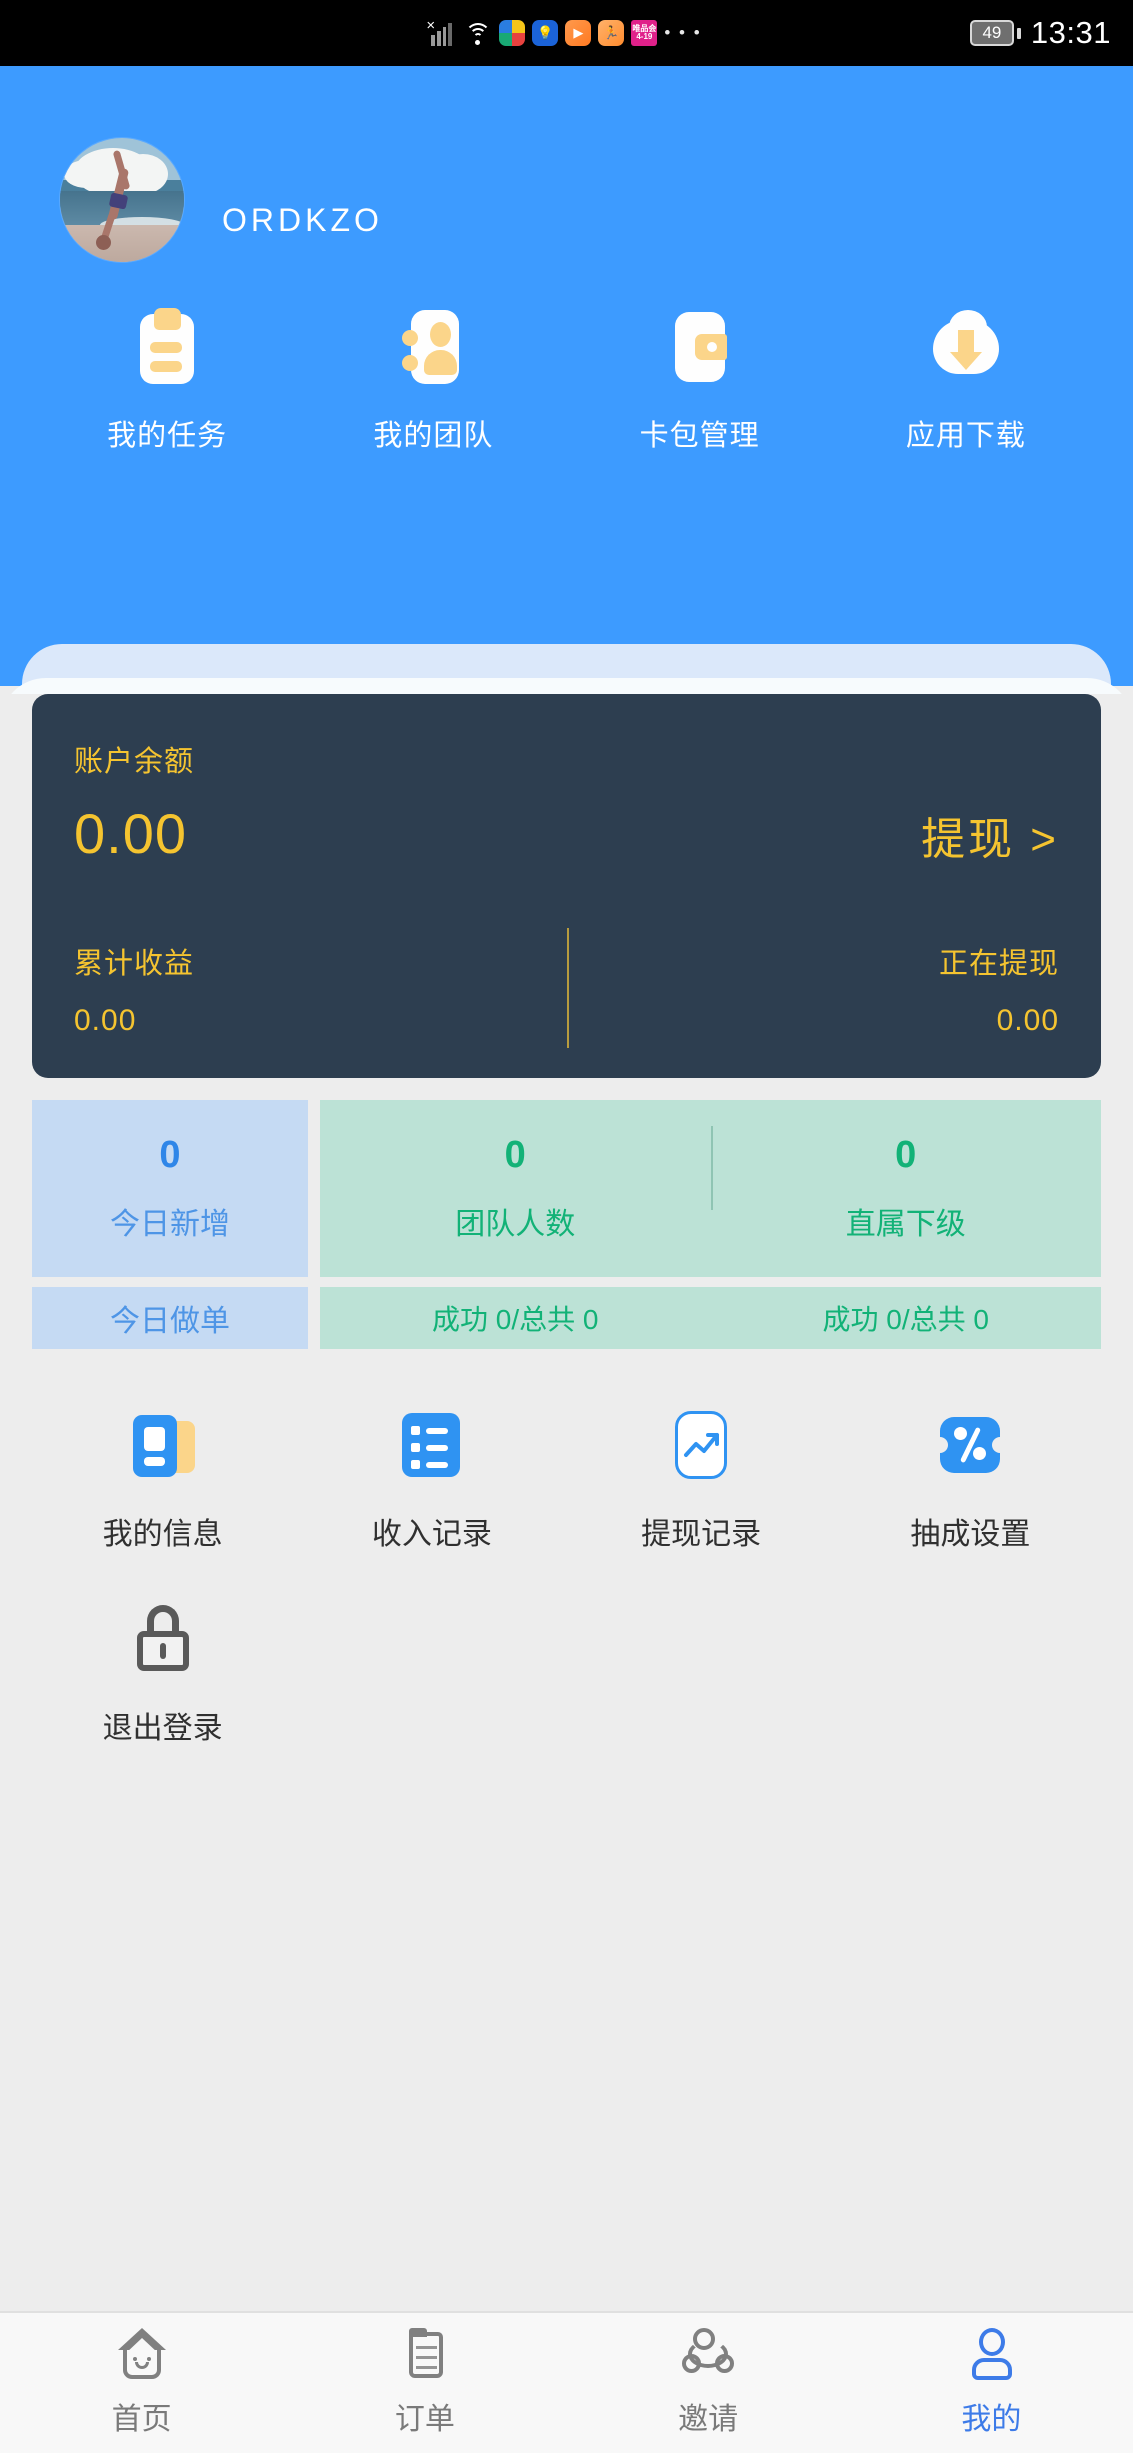  I want to click on stats-row: 0 今日新增 0 团队人数 0 直属下级, so click(566, 1188).